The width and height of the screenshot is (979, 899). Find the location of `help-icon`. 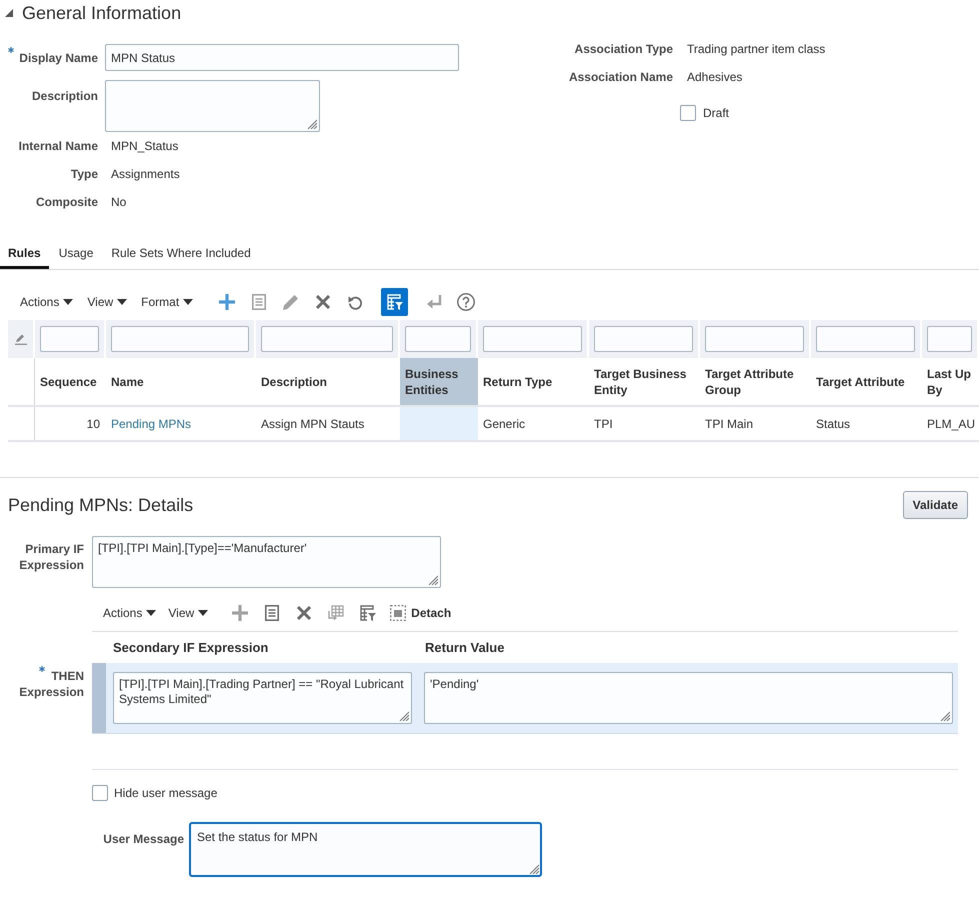

help-icon is located at coordinates (466, 302).